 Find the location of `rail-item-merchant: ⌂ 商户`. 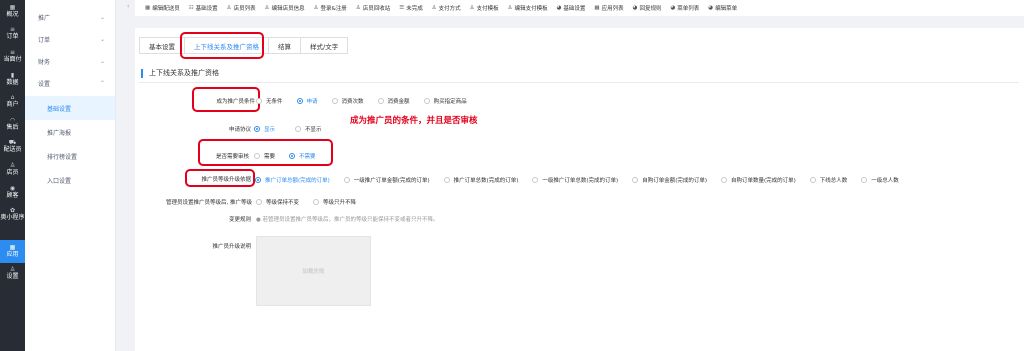

rail-item-merchant: ⌂ 商户 is located at coordinates (12, 101).